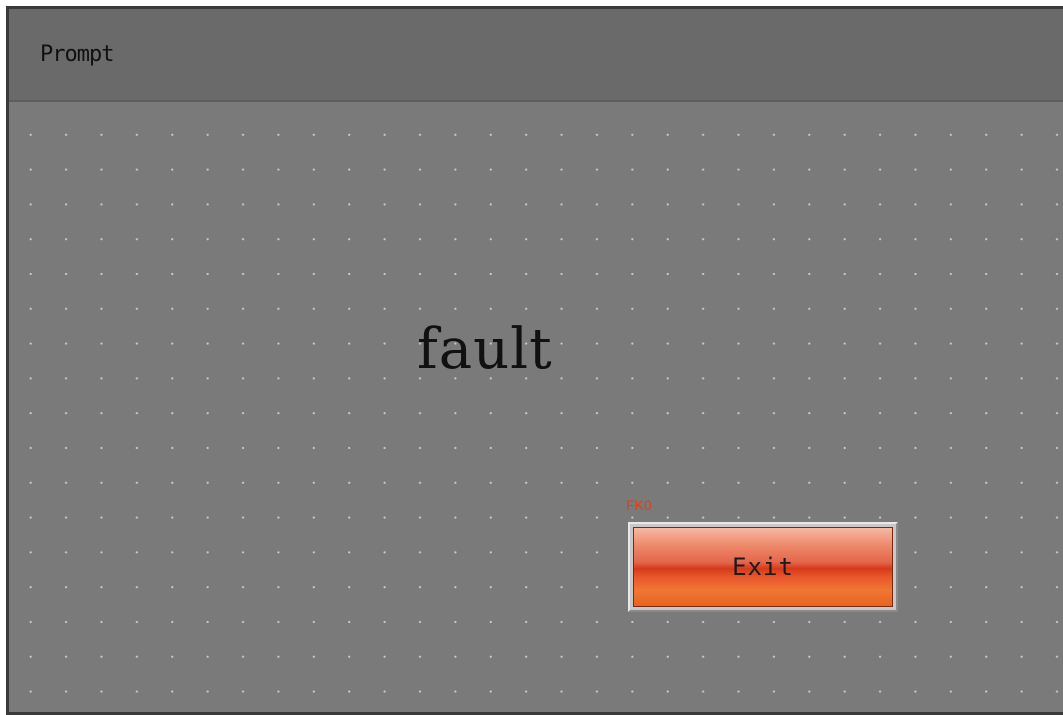 The height and width of the screenshot is (715, 1063). Describe the element at coordinates (536, 55) in the screenshot. I see `title-bar: Prompt` at that location.